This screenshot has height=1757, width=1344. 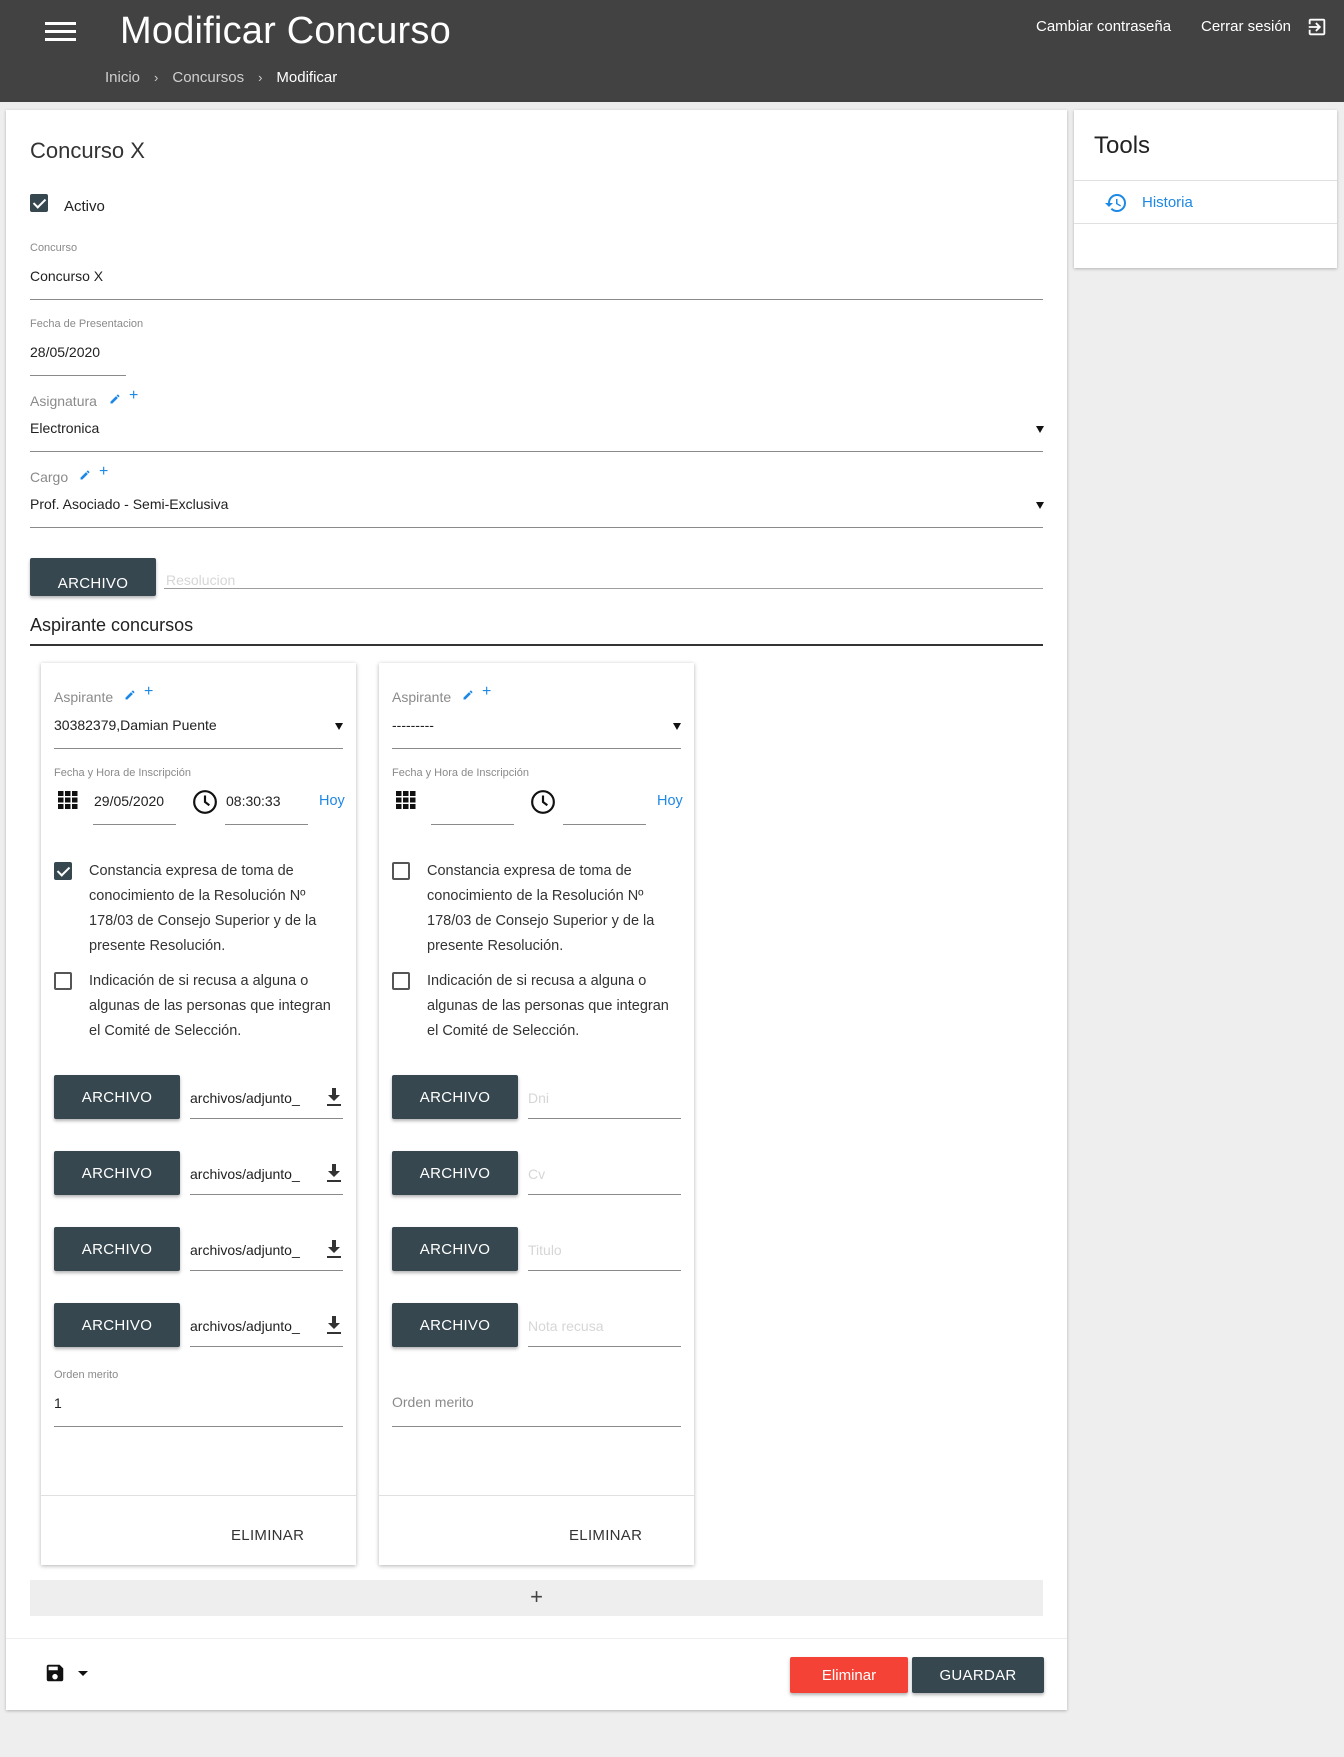 What do you see at coordinates (978, 1675) in the screenshot?
I see `guardar-button: GUARDAR` at bounding box center [978, 1675].